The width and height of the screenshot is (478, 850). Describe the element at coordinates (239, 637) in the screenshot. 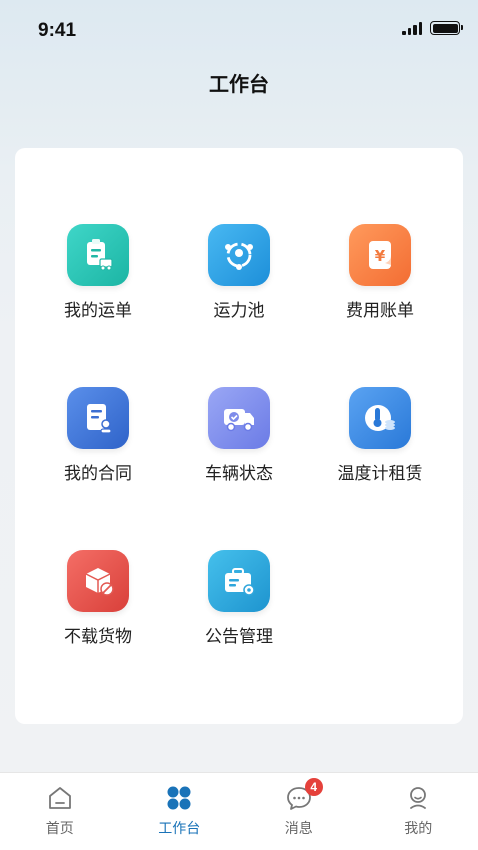

I see `menu-item-label: 公告管理` at that location.